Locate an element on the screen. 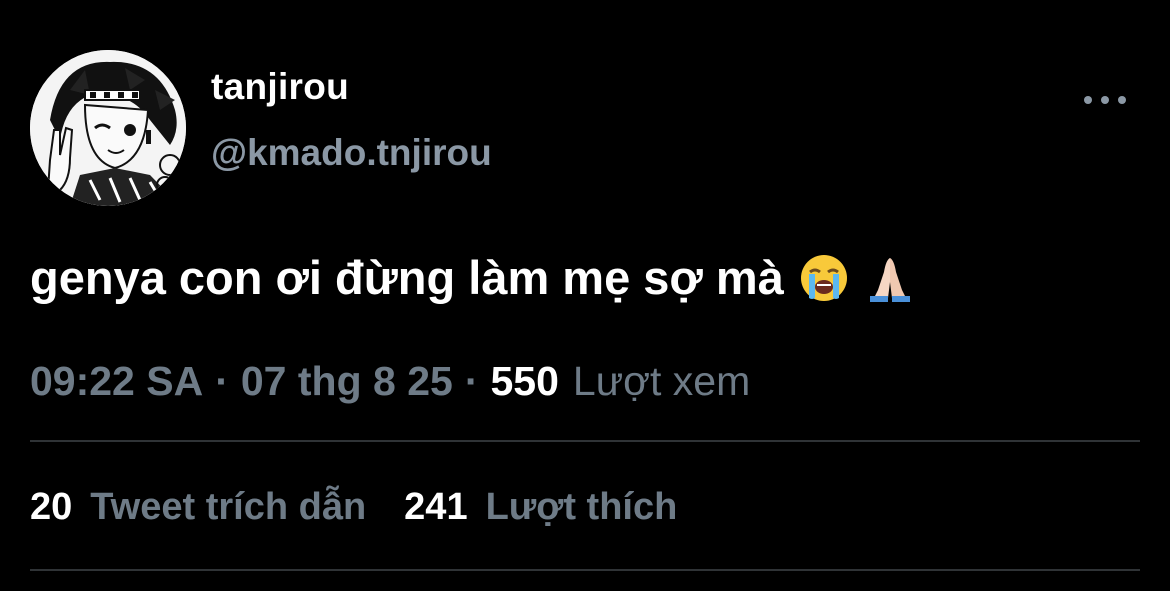  tweet-text: genya con ơi đừng làm mẹ sợ mà is located at coordinates (473, 277).